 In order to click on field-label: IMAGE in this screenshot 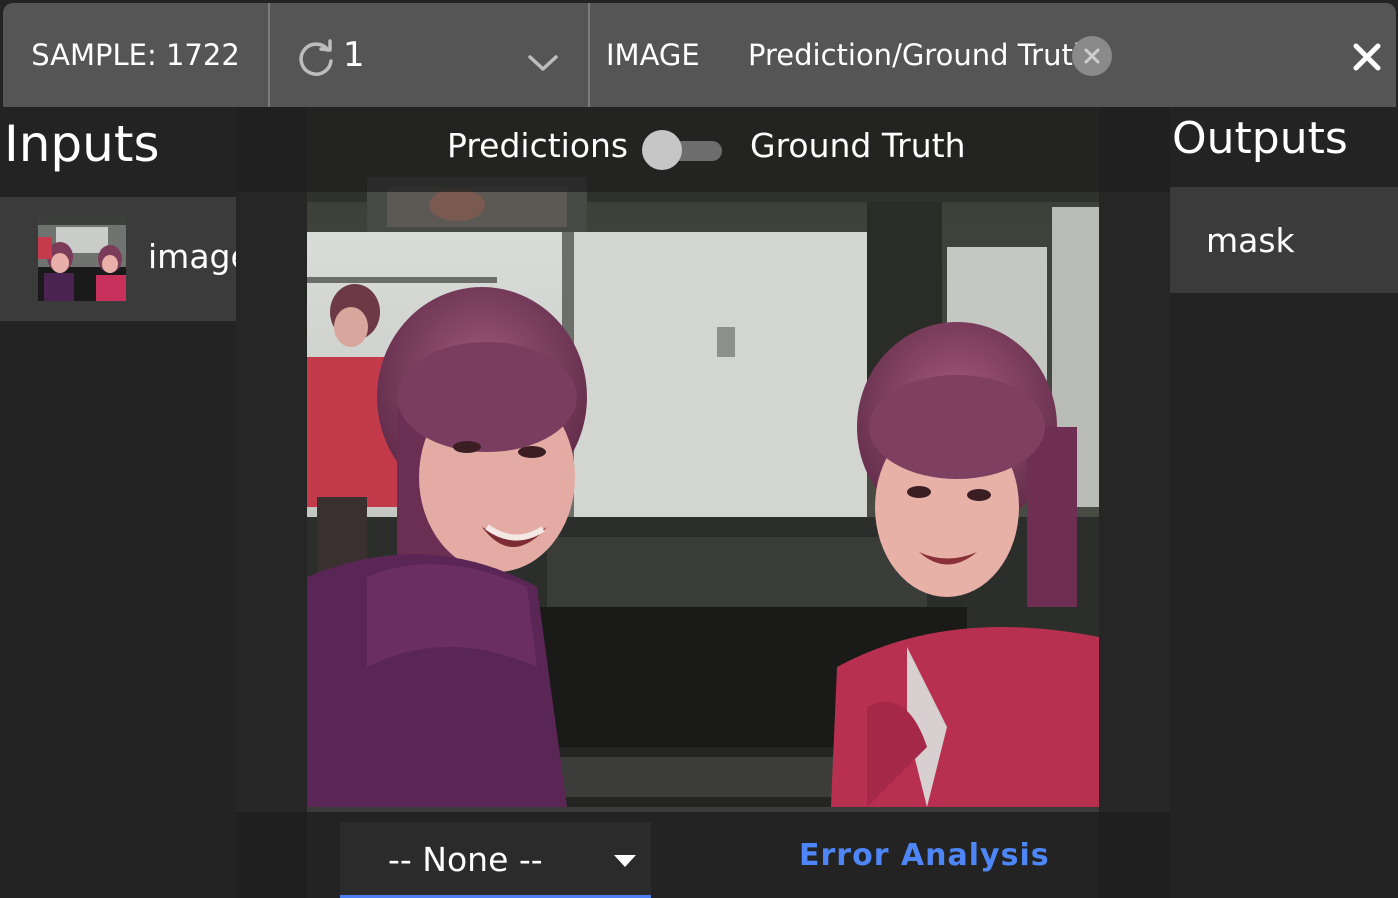, I will do `click(653, 55)`.